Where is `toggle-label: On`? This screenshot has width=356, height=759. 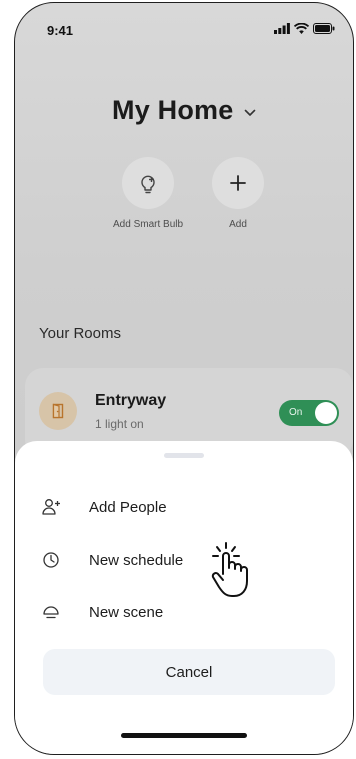 toggle-label: On is located at coordinates (296, 412).